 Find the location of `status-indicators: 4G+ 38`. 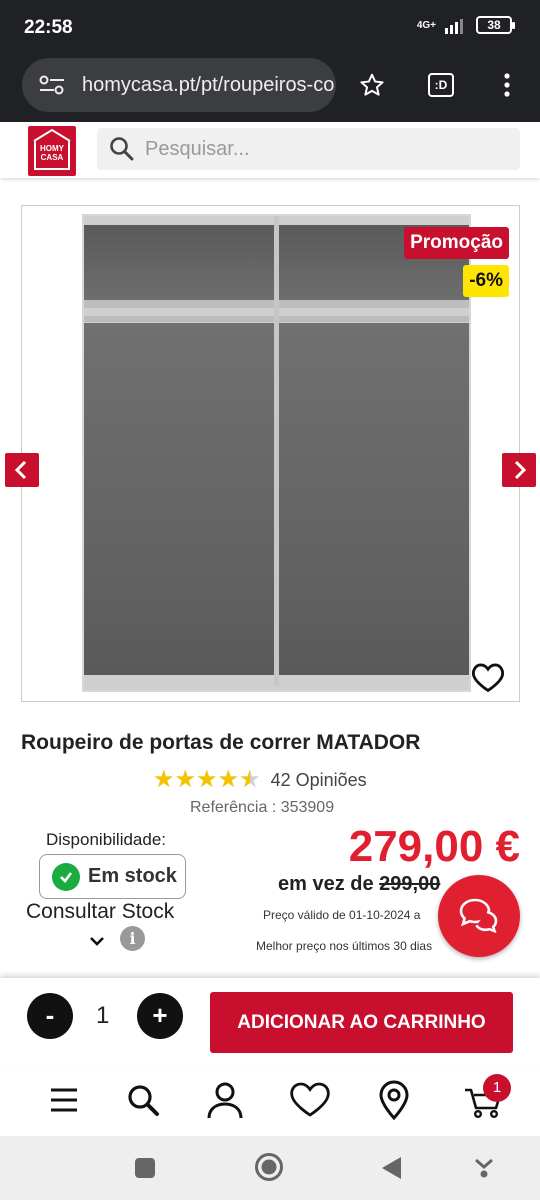

status-indicators: 4G+ 38 is located at coordinates (465, 25).